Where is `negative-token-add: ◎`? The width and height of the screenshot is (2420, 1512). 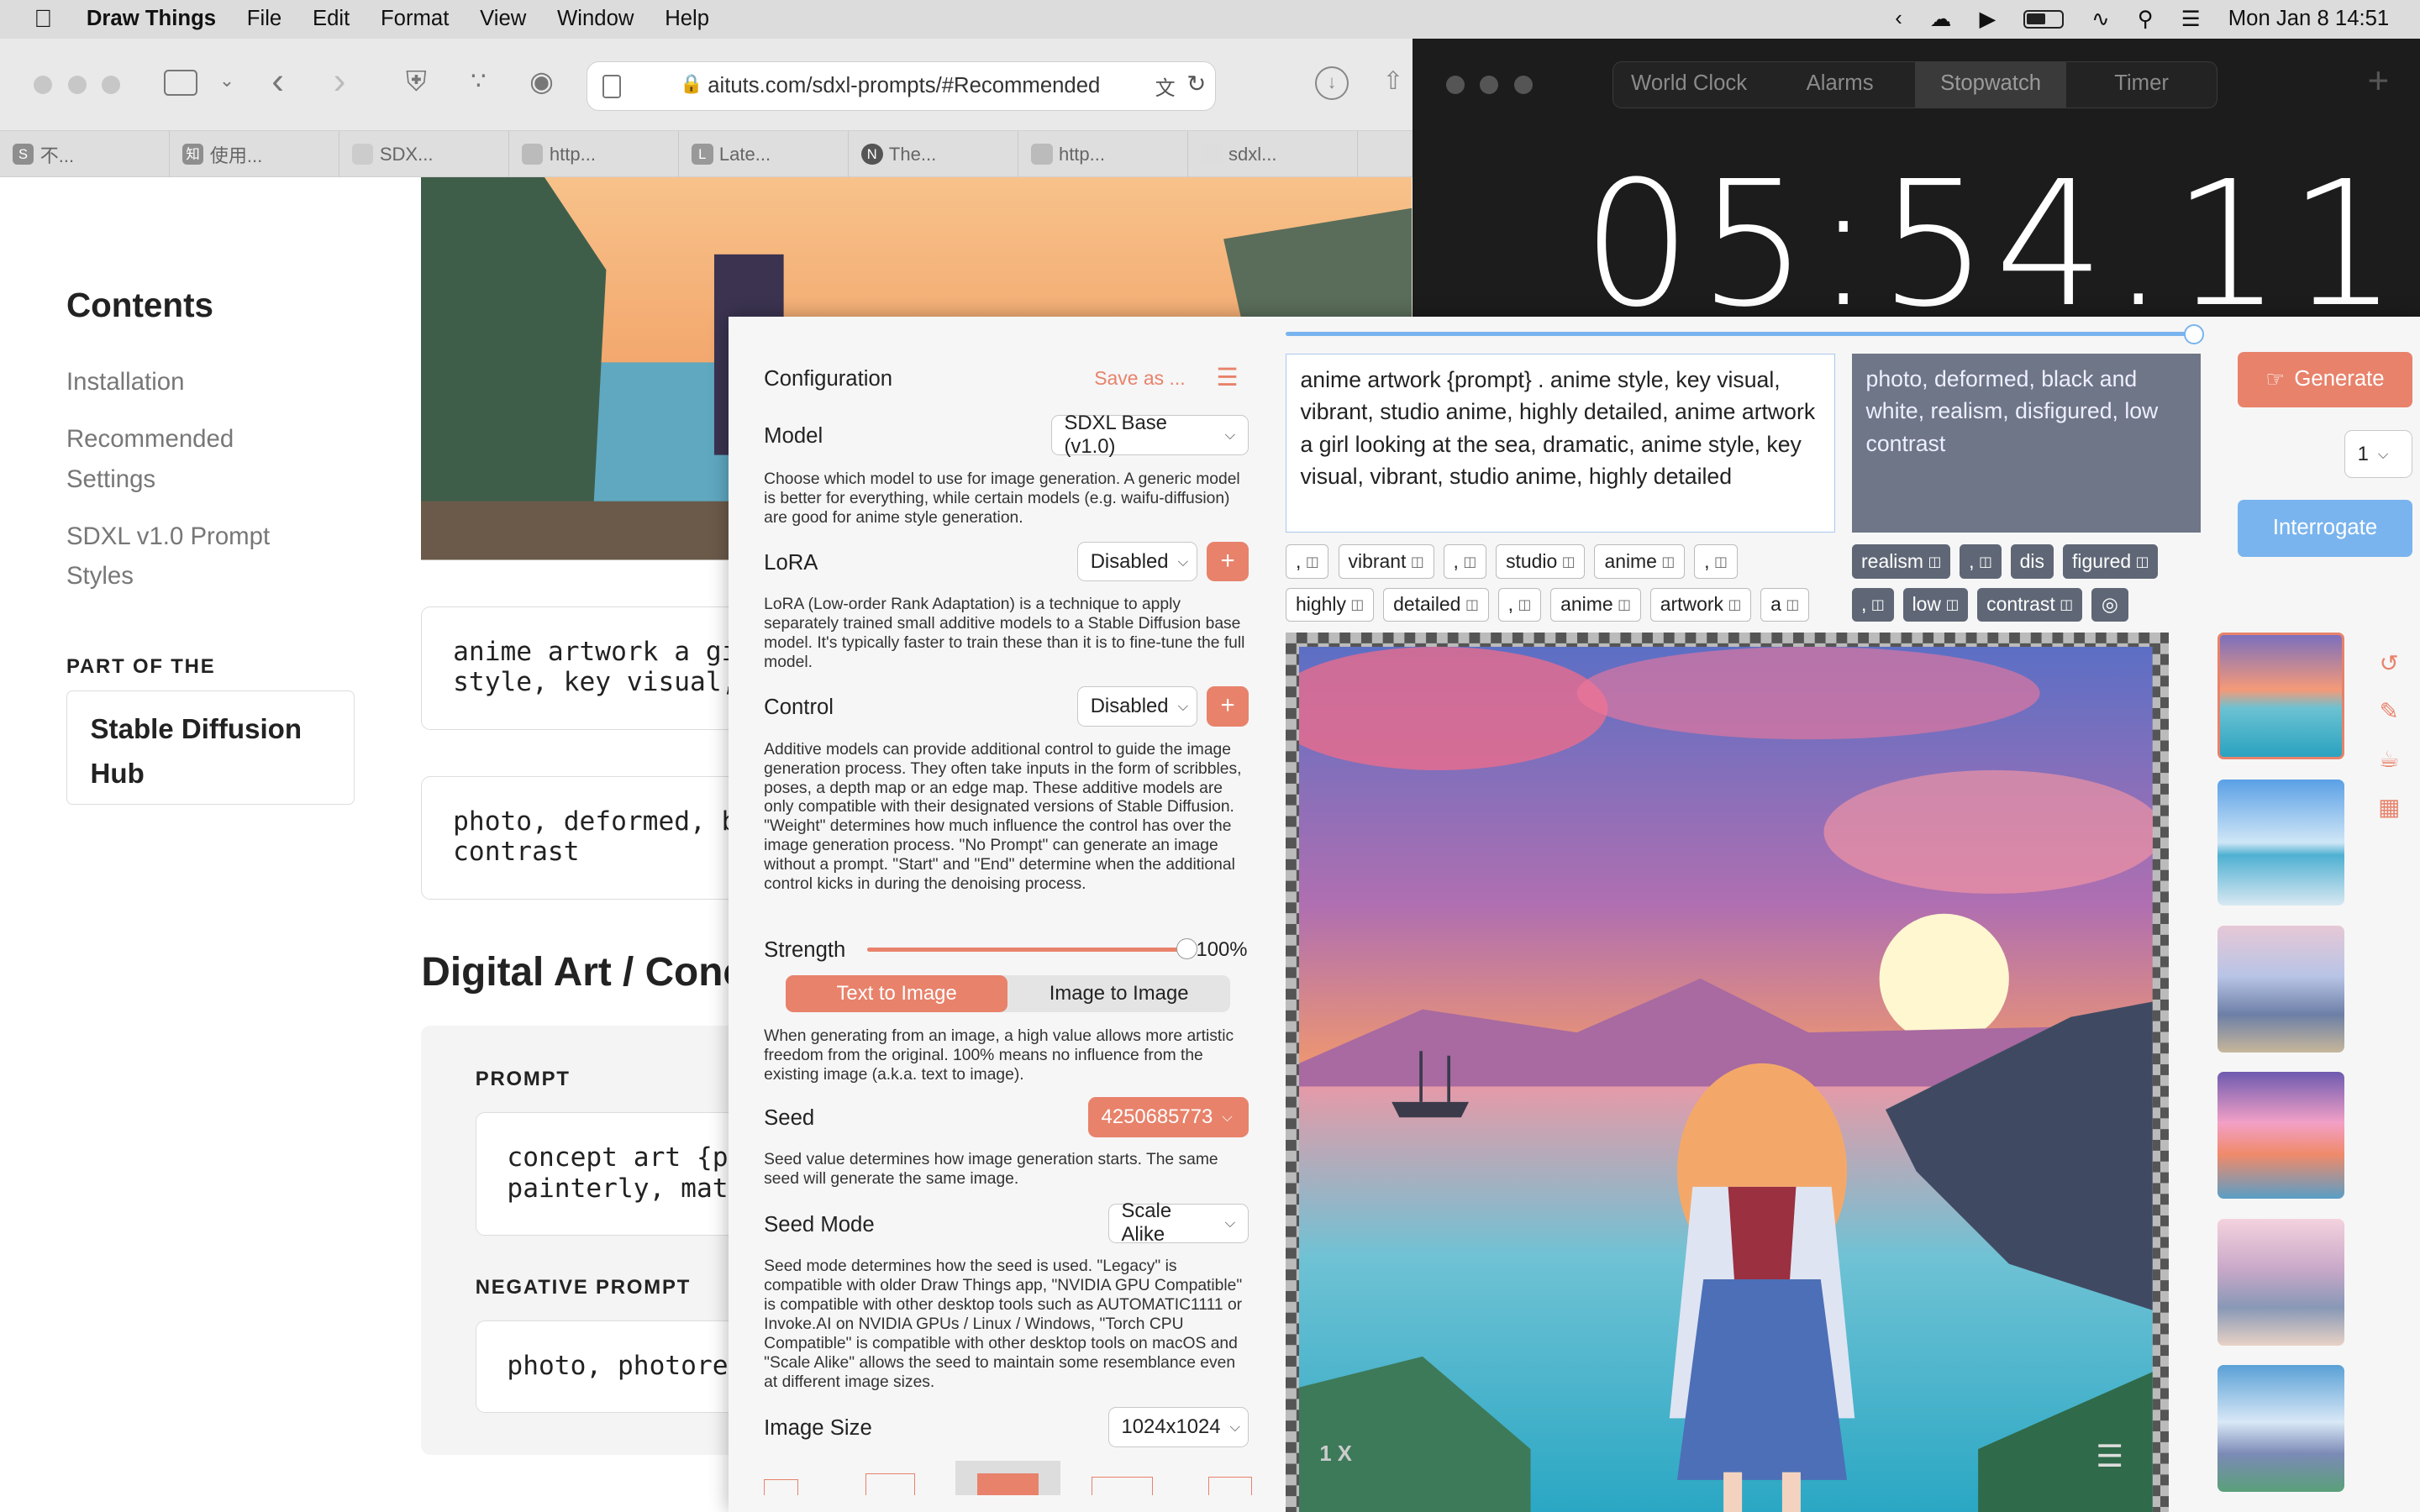 negative-token-add: ◎ is located at coordinates (2109, 604).